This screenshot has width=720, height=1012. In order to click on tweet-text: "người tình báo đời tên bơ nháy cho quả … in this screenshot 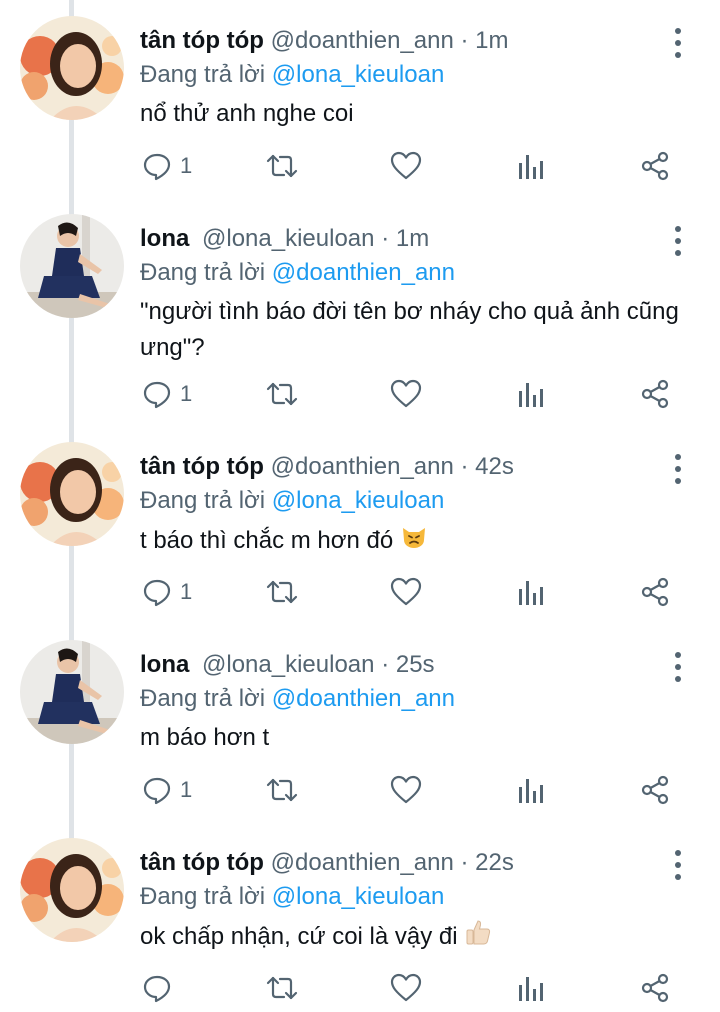, I will do `click(409, 329)`.